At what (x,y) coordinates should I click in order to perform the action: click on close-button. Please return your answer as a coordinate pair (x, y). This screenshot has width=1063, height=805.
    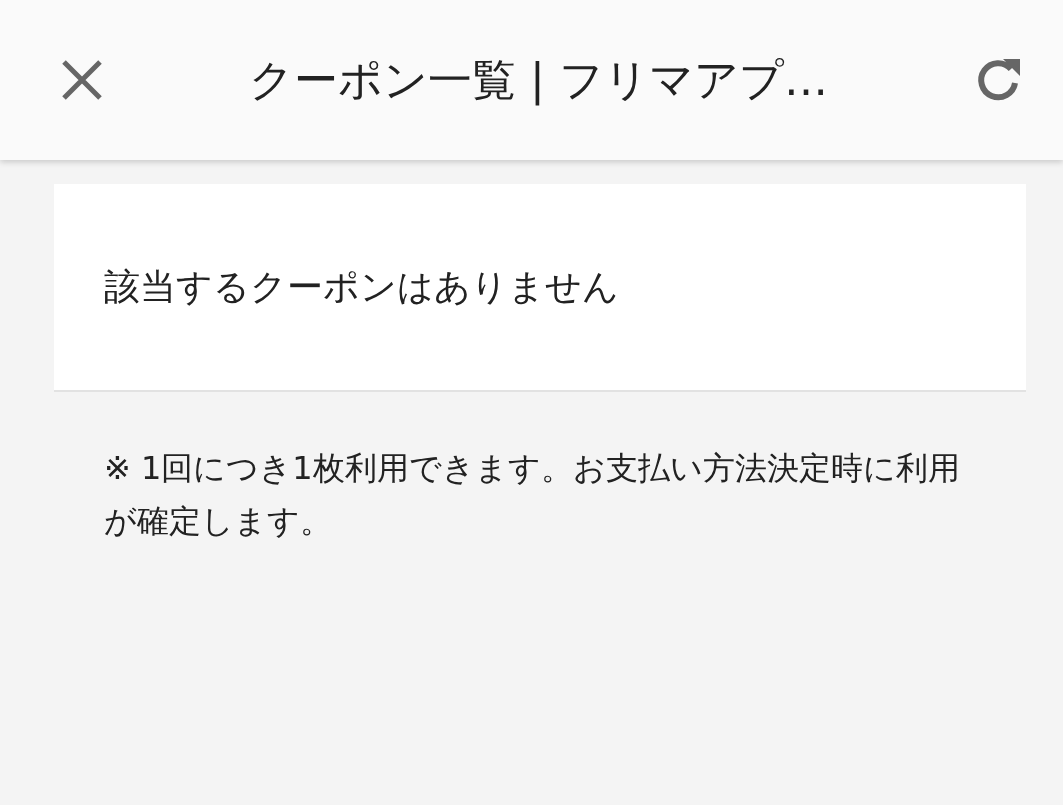
    Looking at the image, I should click on (82, 80).